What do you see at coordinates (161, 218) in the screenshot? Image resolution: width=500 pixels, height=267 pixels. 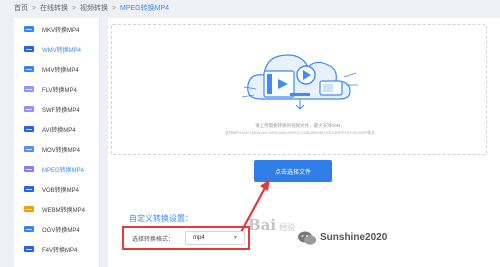 I see `custom-settings-title: 自定义转换设置：` at bounding box center [161, 218].